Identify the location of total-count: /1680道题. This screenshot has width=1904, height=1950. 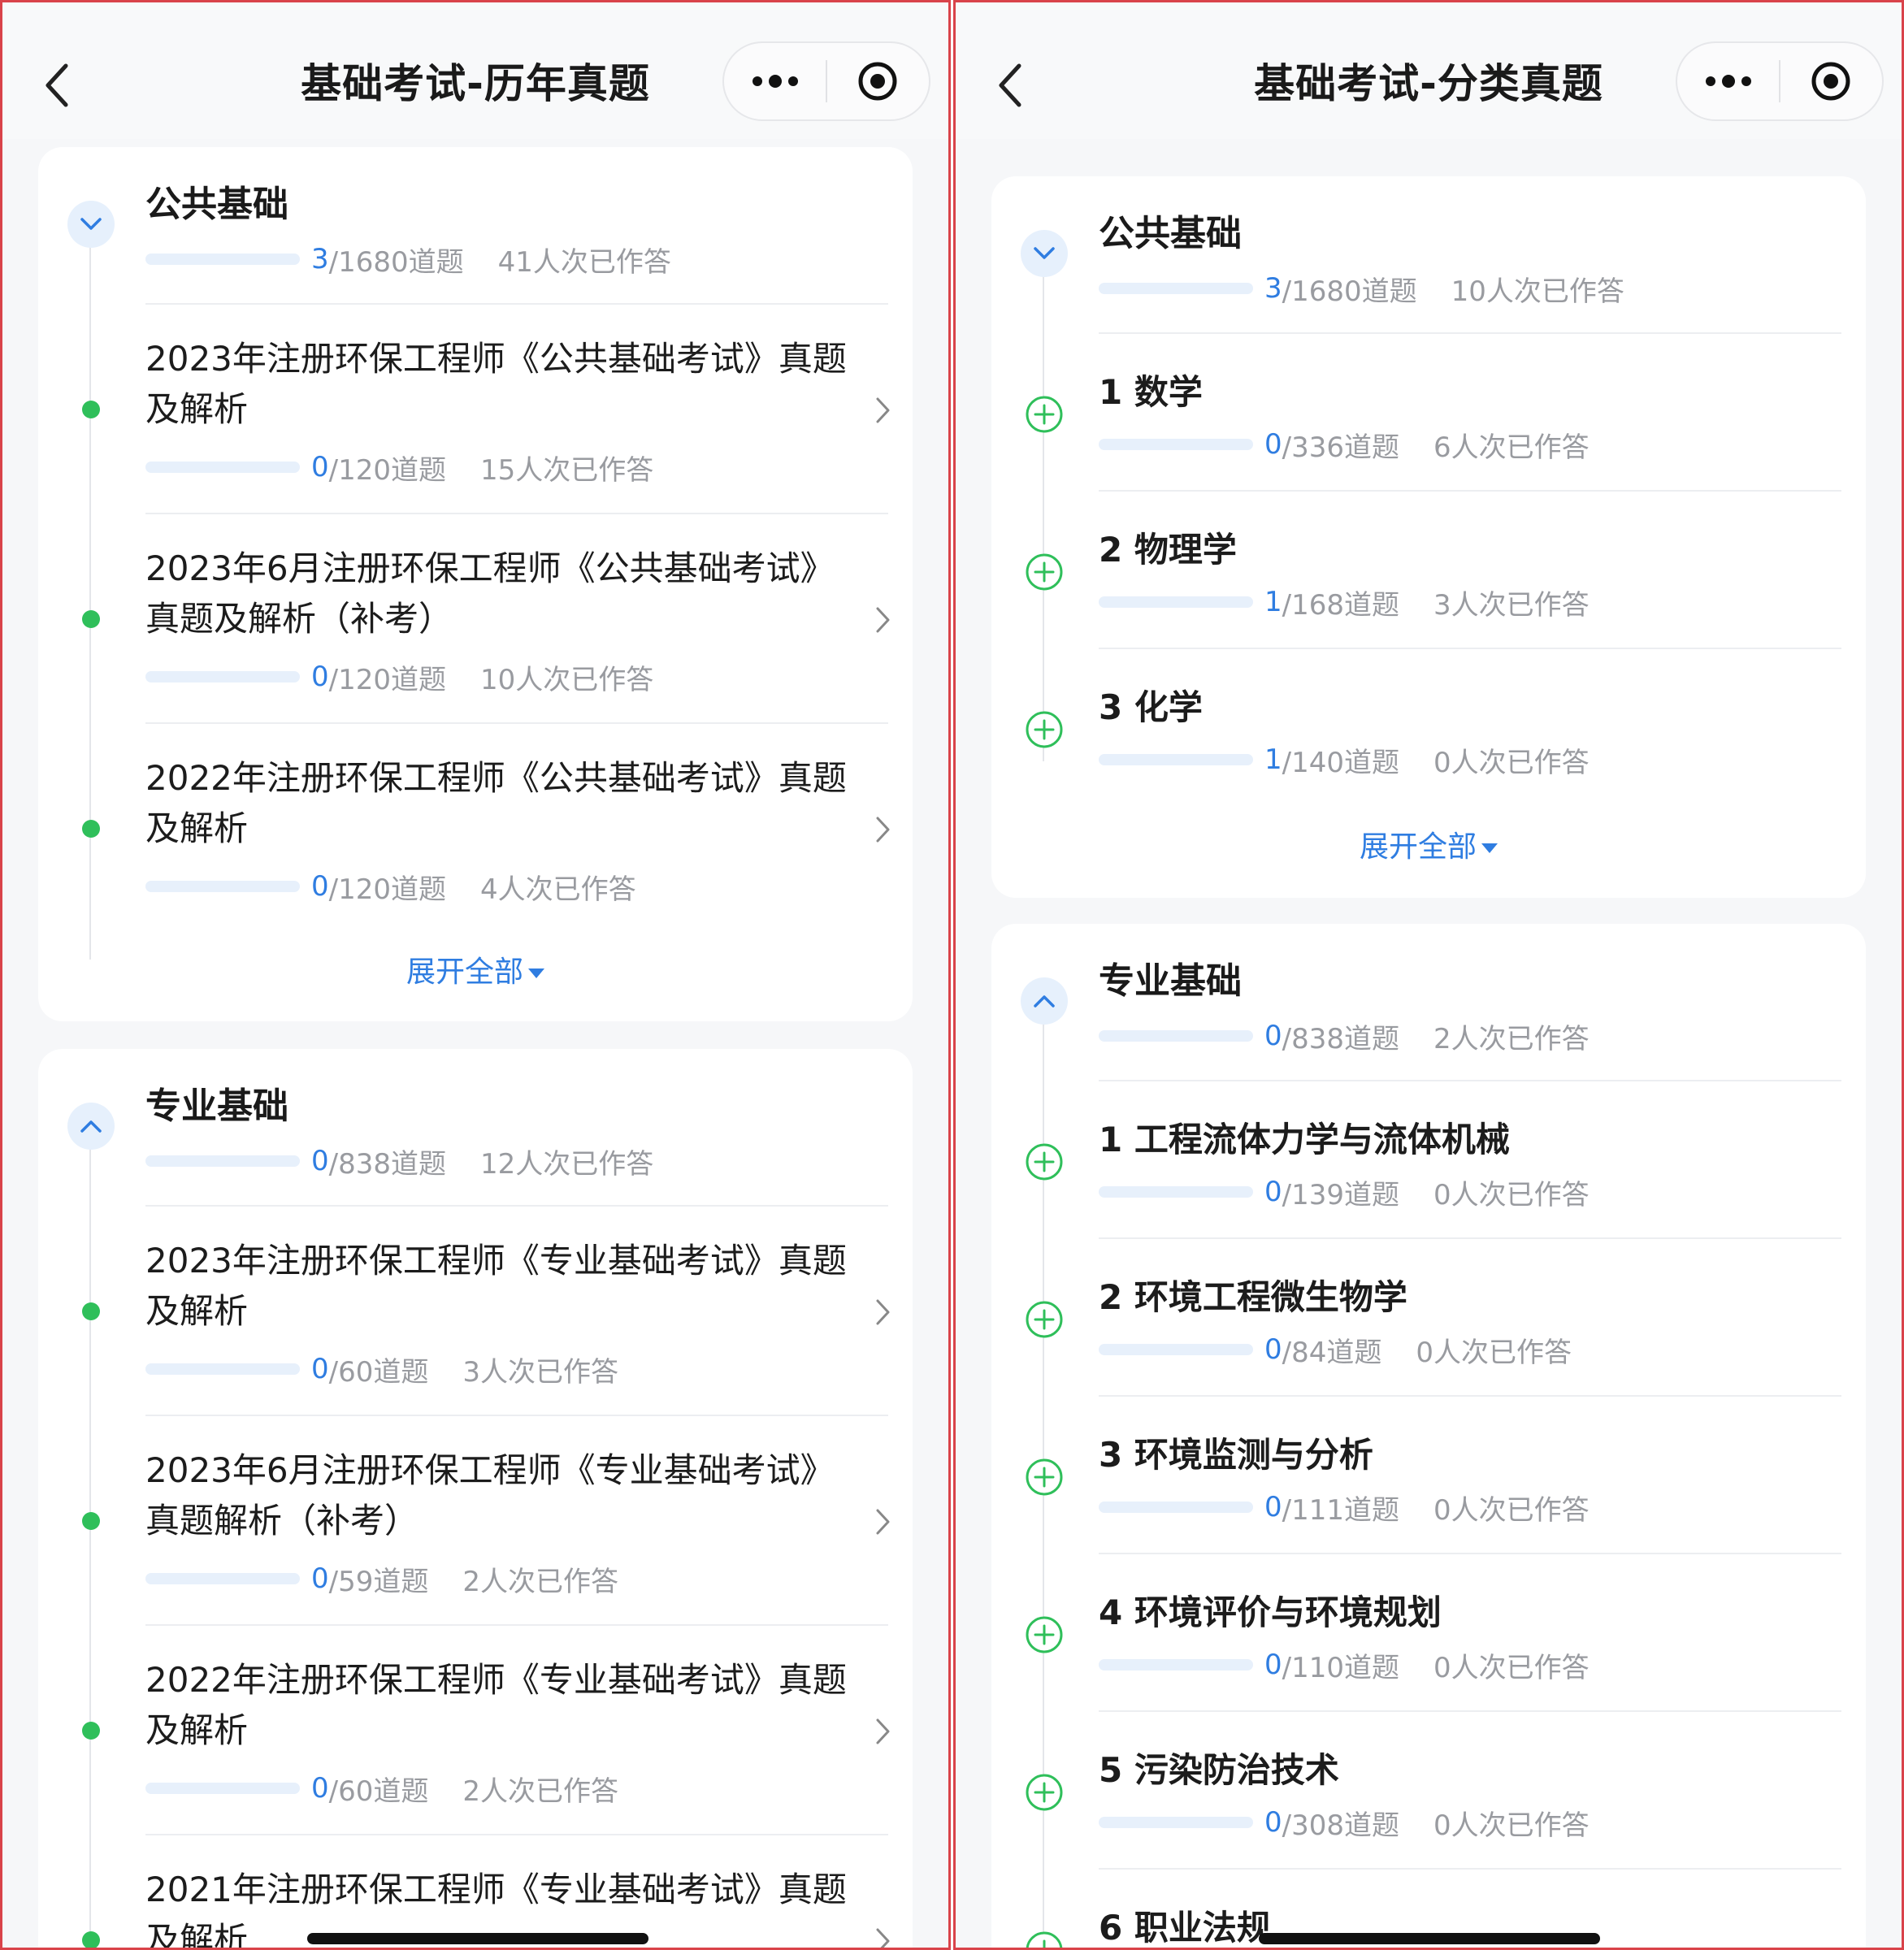
(396, 262).